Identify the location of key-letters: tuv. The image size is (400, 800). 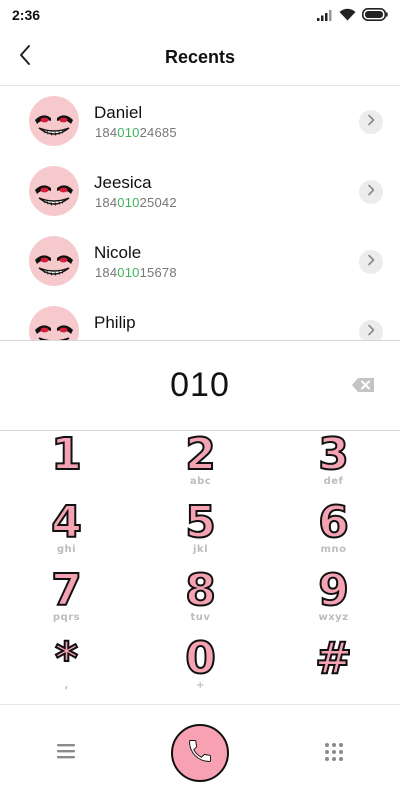
(200, 617).